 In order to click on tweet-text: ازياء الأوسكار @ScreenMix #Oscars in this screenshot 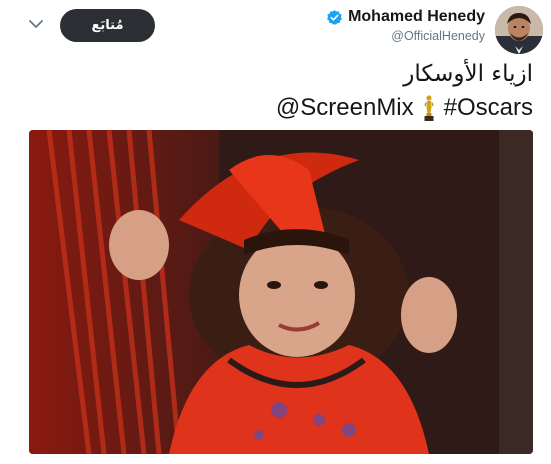, I will do `click(404, 91)`.